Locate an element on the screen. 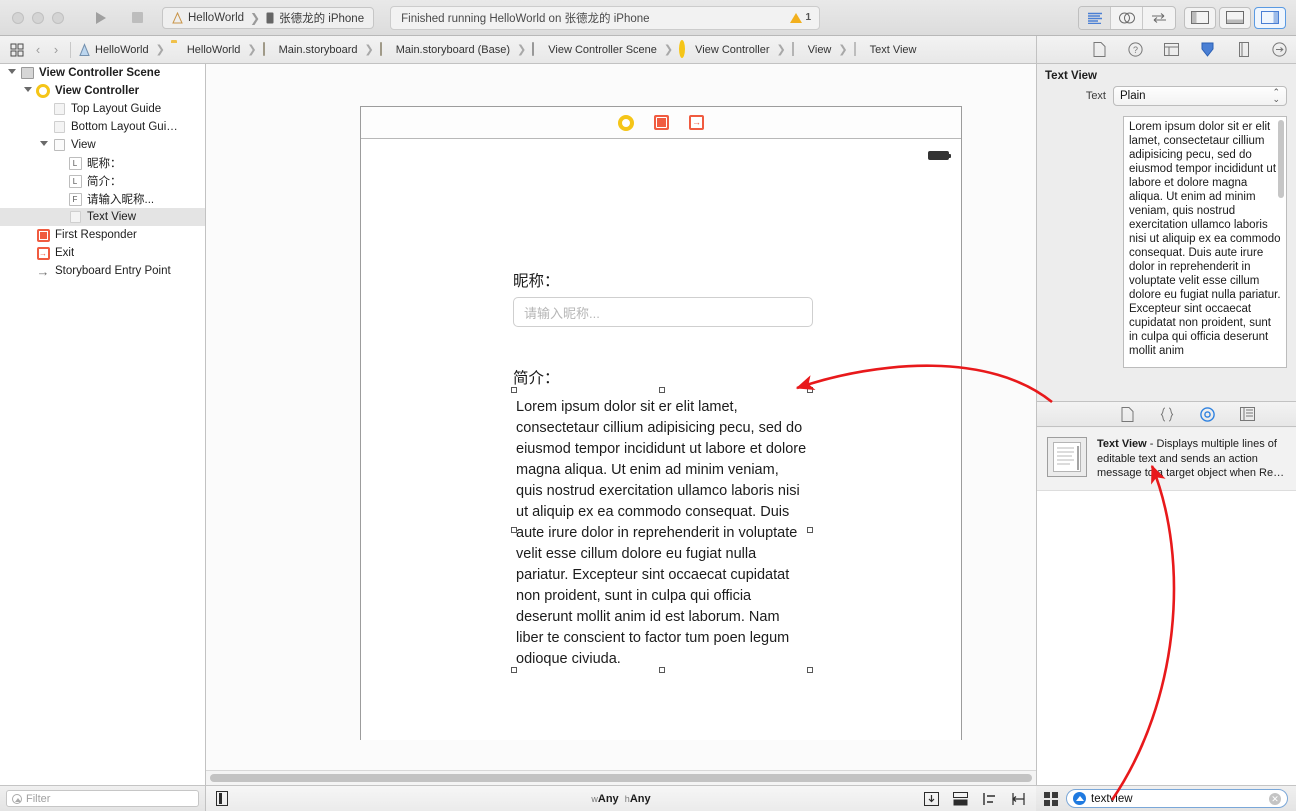 The height and width of the screenshot is (811, 1296). stop-button is located at coordinates (137, 18).